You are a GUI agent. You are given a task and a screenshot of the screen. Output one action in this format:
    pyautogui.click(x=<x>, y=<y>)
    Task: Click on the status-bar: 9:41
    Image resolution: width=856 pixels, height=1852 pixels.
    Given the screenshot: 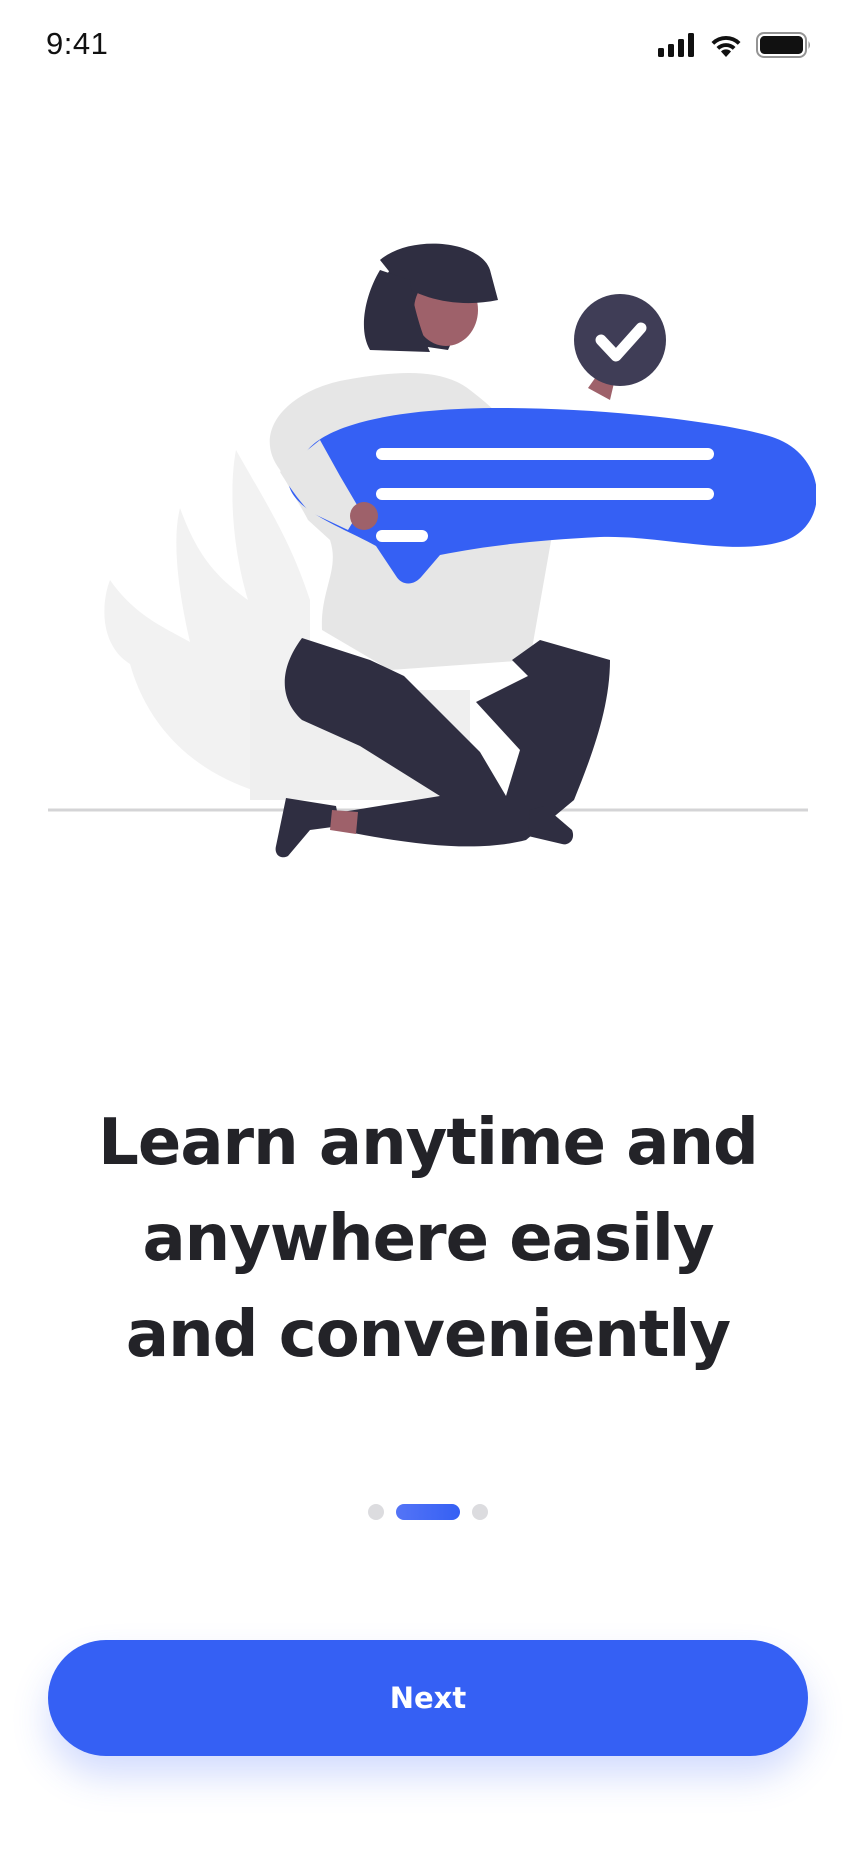 What is the action you would take?
    pyautogui.click(x=428, y=45)
    